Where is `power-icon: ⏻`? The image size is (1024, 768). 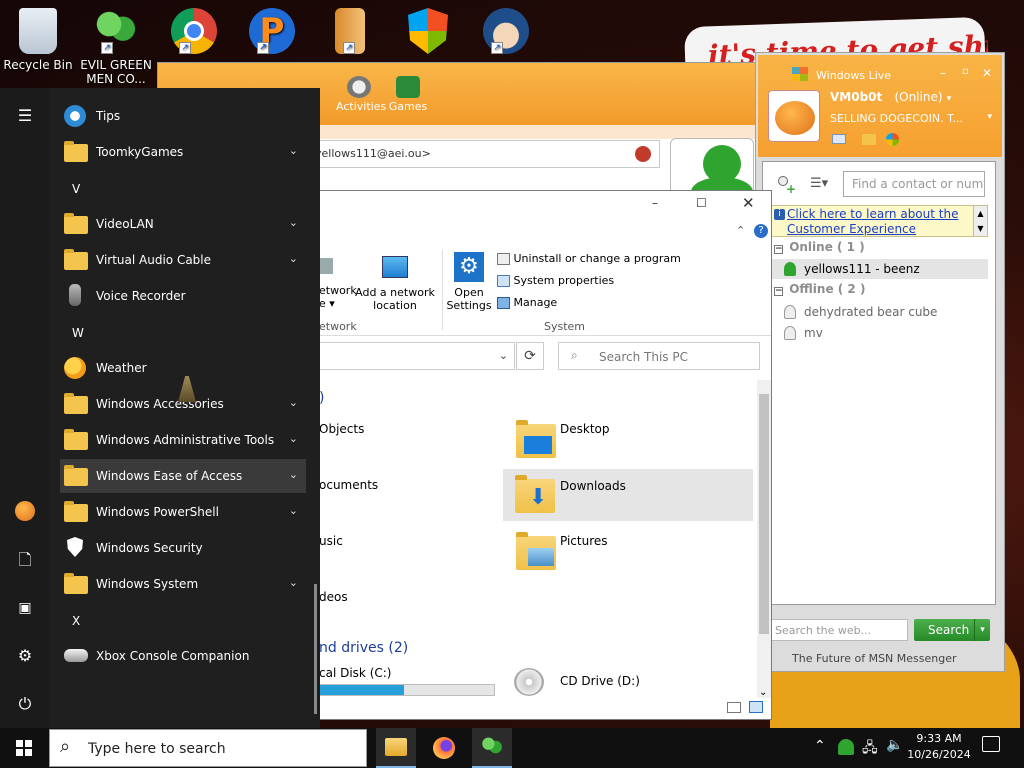 power-icon: ⏻ is located at coordinates (25, 704).